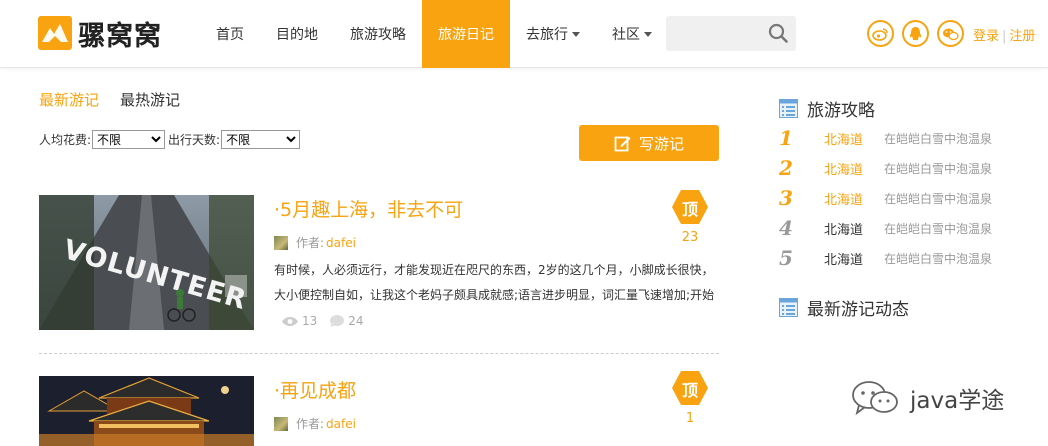 The height and width of the screenshot is (446, 1048). Describe the element at coordinates (65, 140) in the screenshot. I see `cost-filter-label: 人均花费:` at that location.